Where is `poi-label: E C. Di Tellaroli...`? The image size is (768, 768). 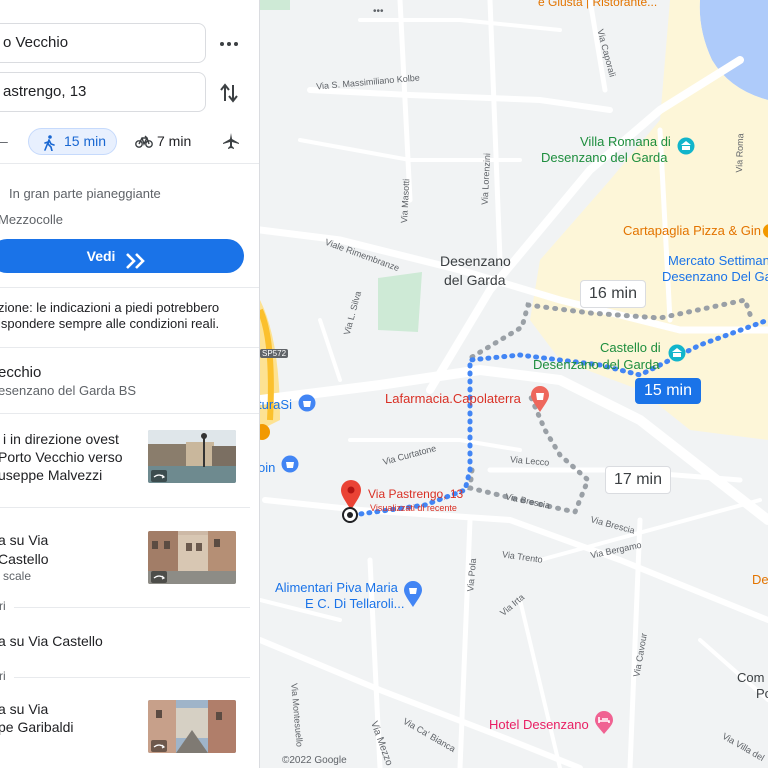 poi-label: E C. Di Tellaroli... is located at coordinates (355, 603).